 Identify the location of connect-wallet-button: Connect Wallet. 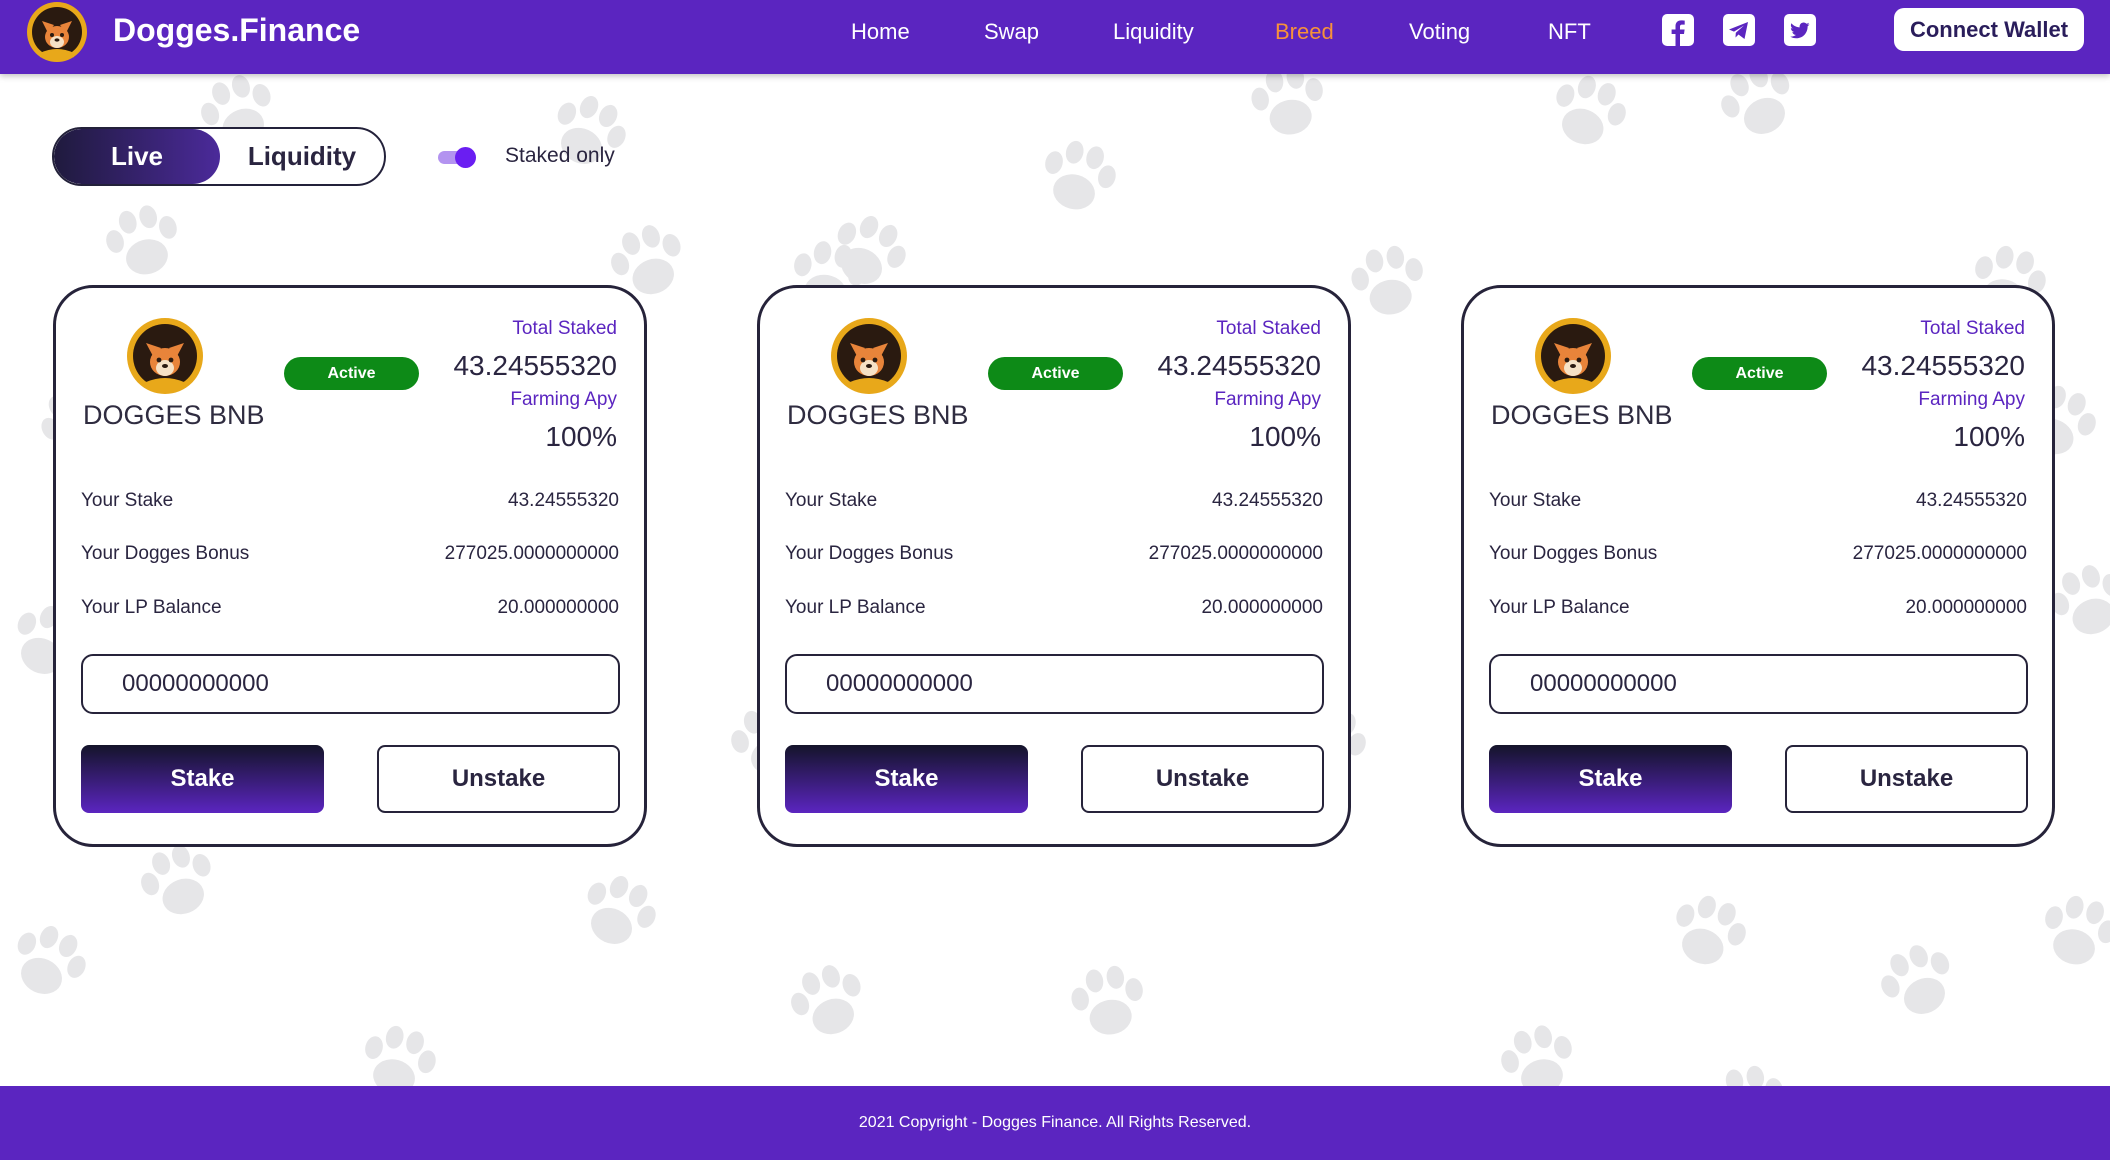
(1989, 29).